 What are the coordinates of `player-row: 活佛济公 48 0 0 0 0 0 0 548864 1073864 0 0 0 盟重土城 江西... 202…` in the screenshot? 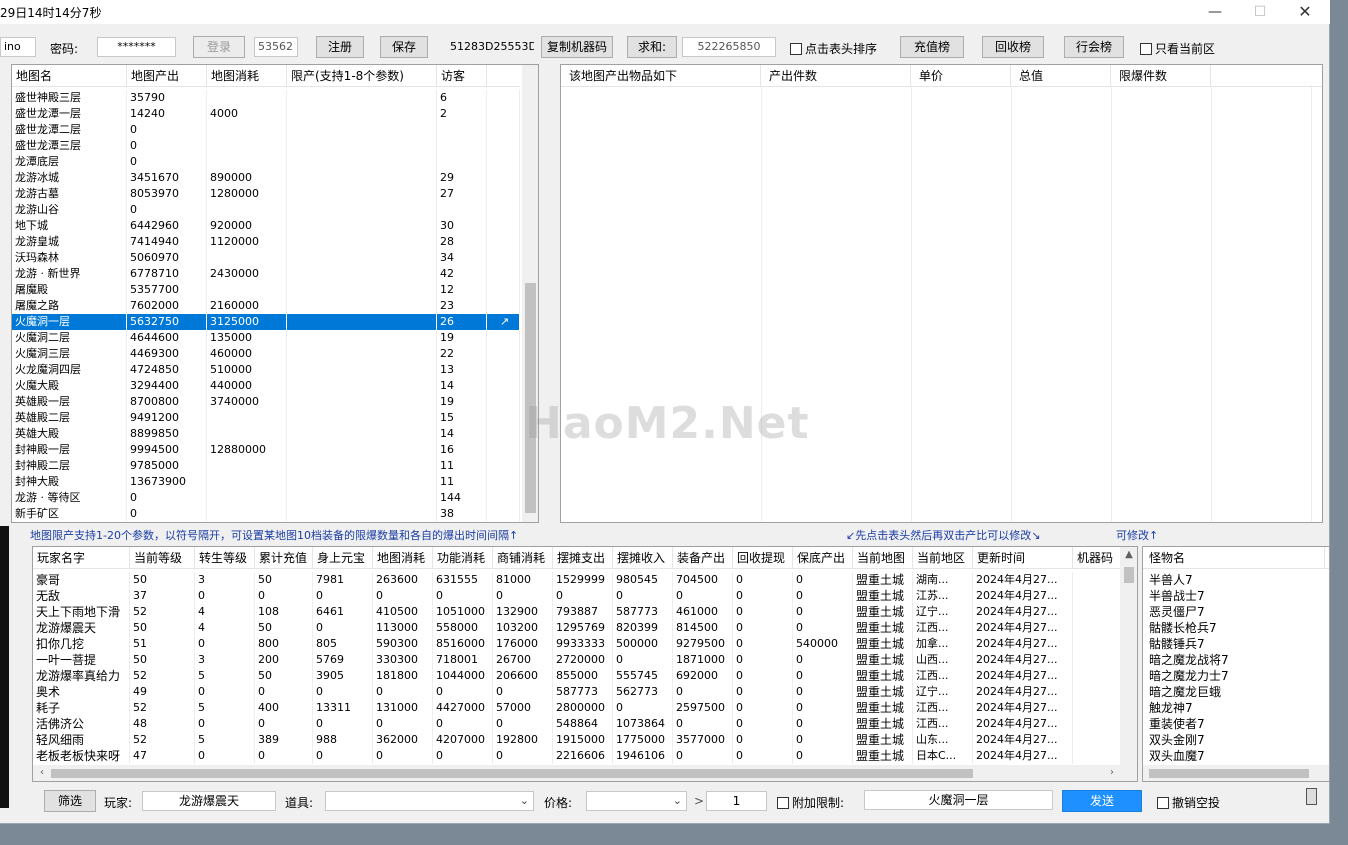 It's located at (584, 724).